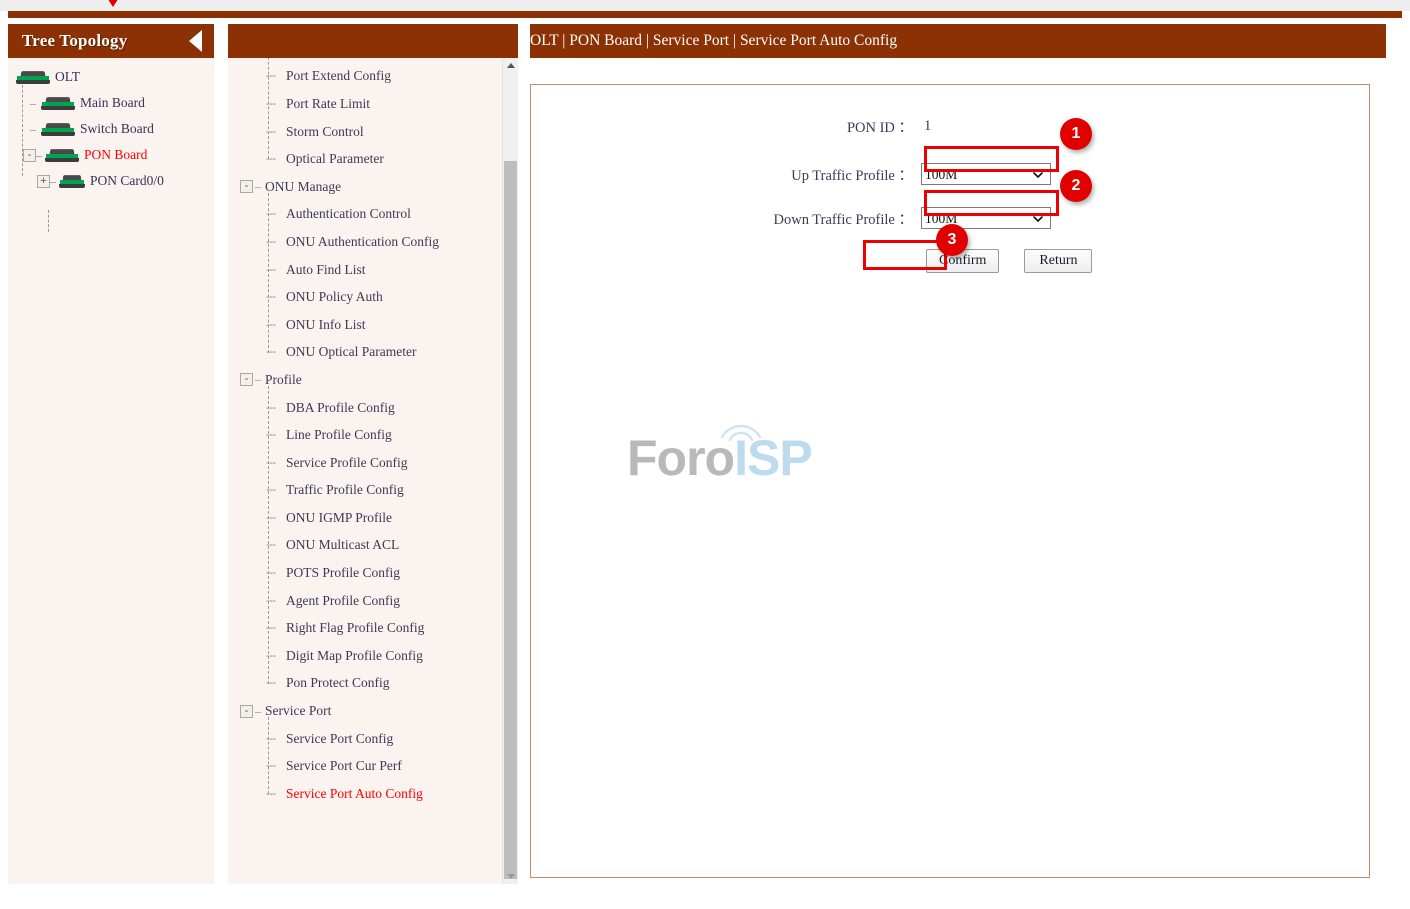 This screenshot has height=909, width=1410. I want to click on annotation-badge-2: 2, so click(1076, 186).